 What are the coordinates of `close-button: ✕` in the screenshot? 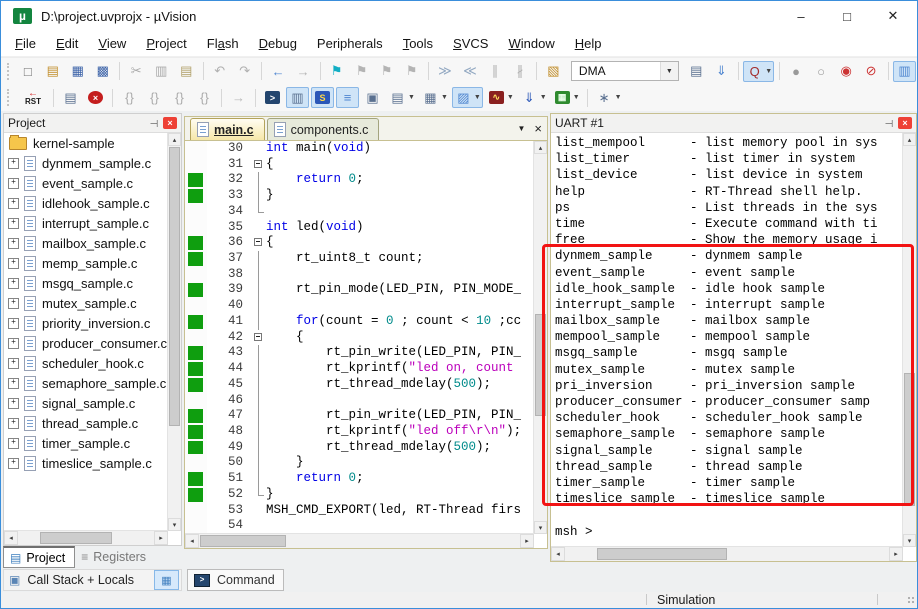 It's located at (893, 16).